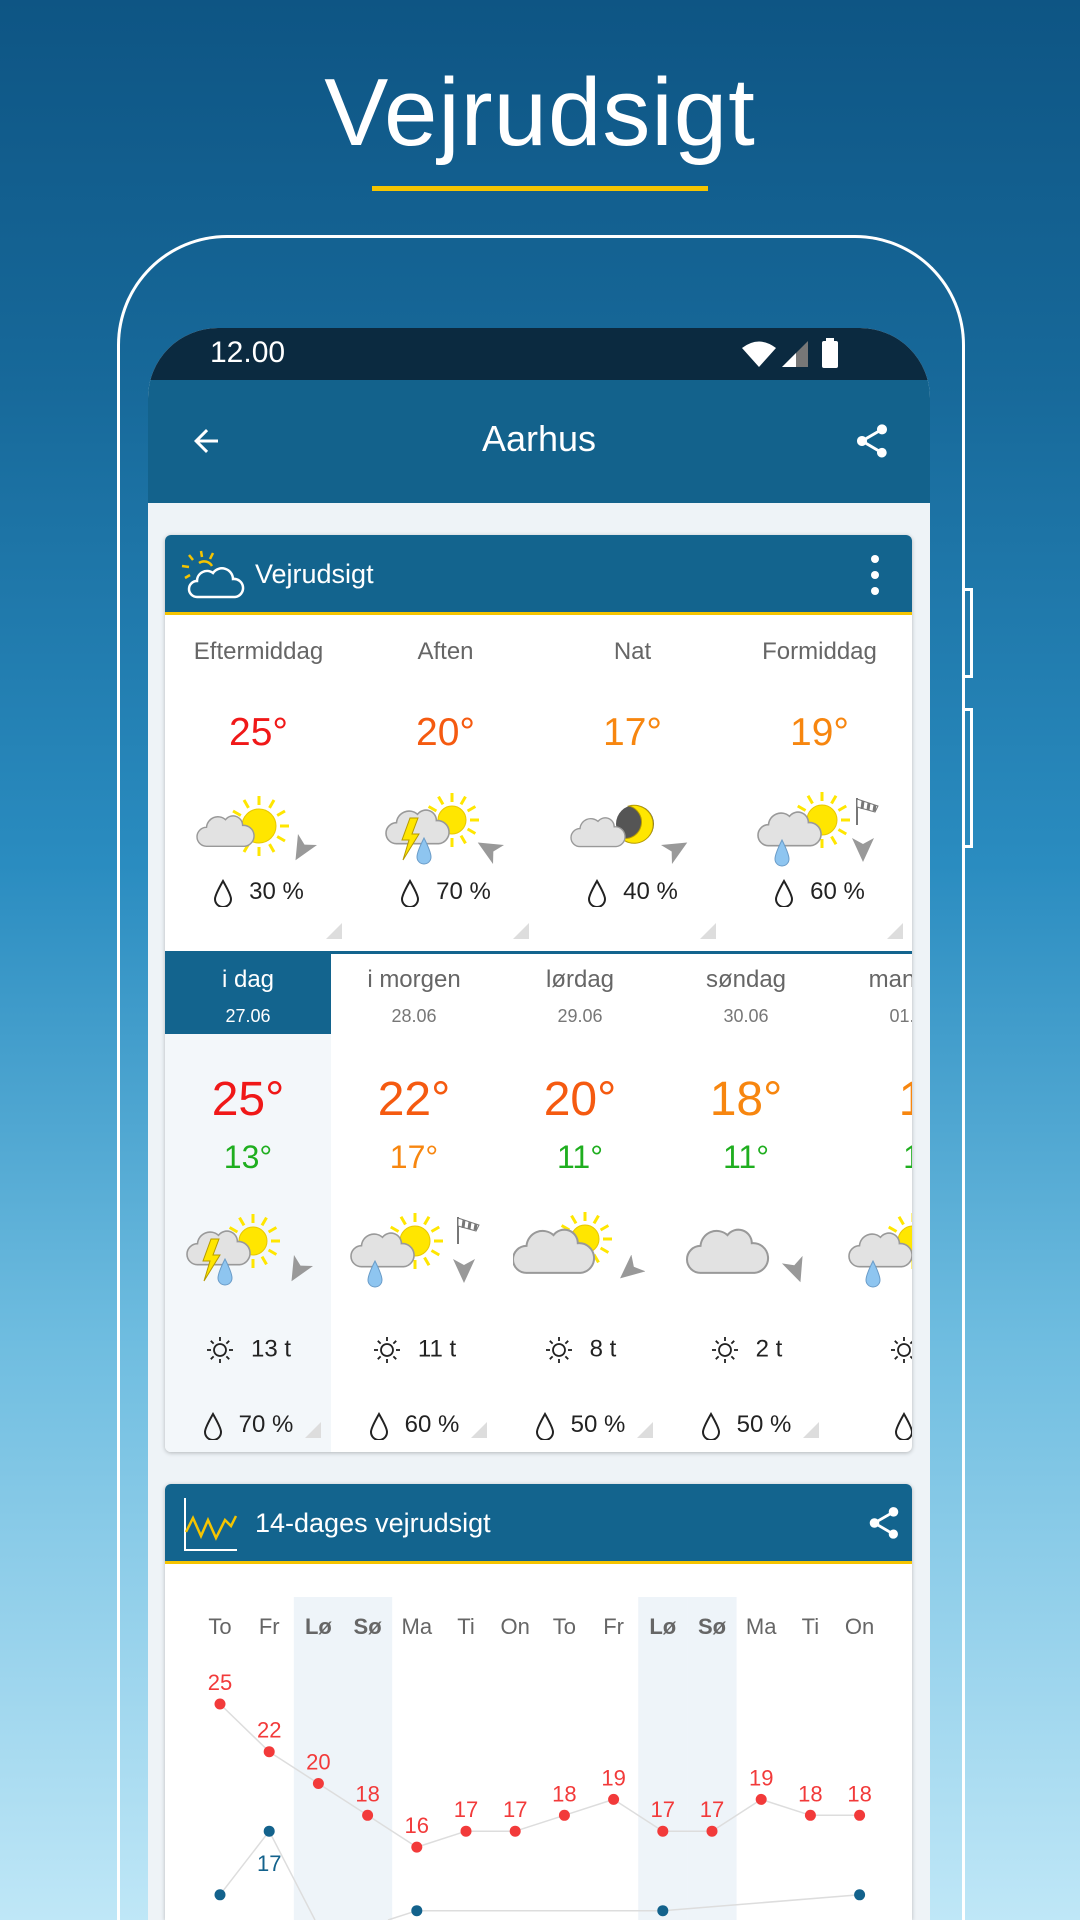 The width and height of the screenshot is (1080, 1920). What do you see at coordinates (248, 1203) in the screenshot?
I see `day-column: i dag 27.06 25° 13° 13 t 70 %` at bounding box center [248, 1203].